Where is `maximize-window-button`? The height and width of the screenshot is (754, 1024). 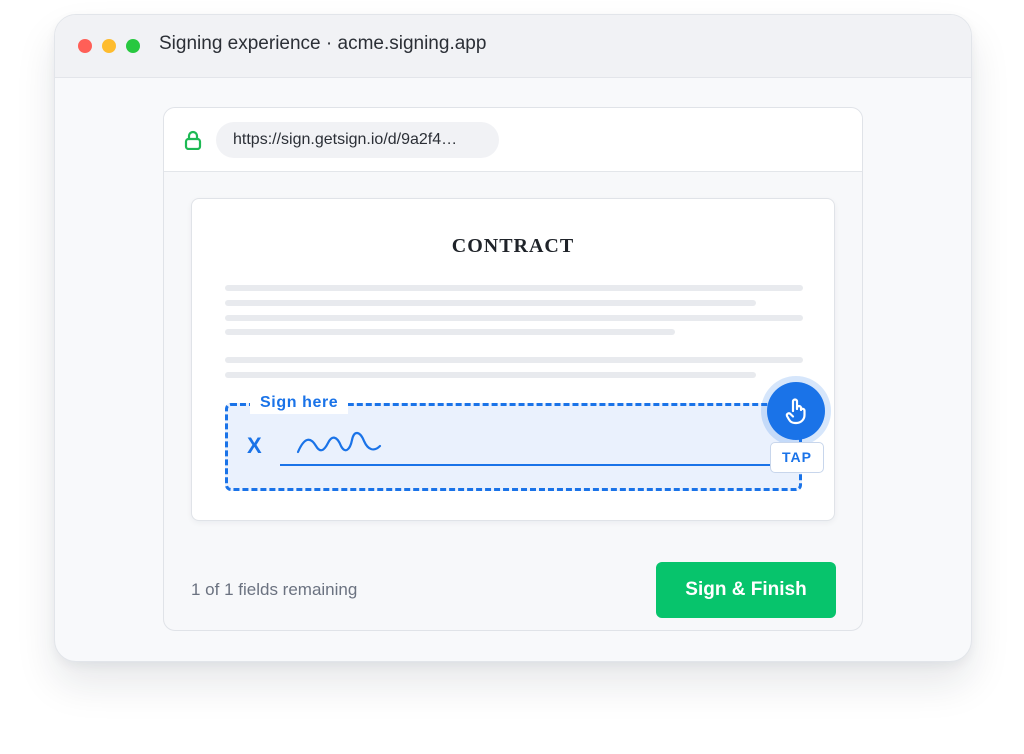 maximize-window-button is located at coordinates (133, 46).